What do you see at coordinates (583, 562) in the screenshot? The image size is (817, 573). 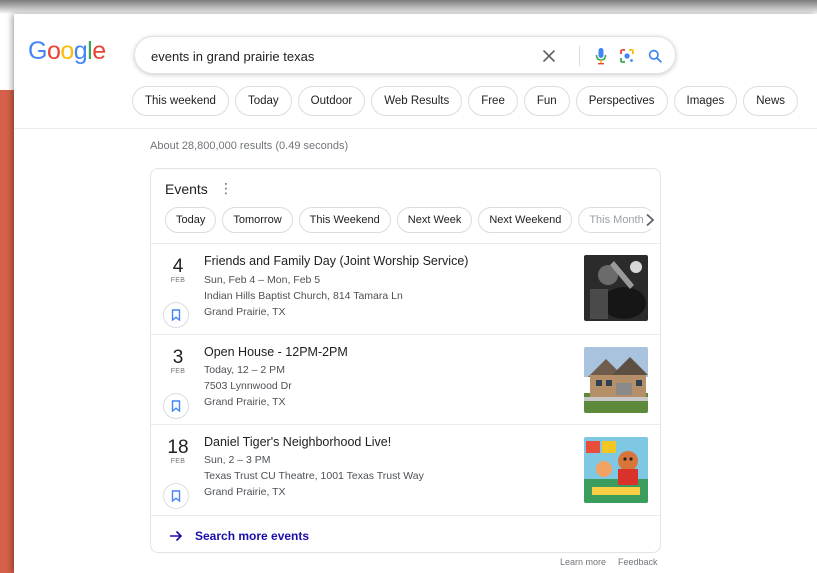 I see `learn-more-link: Learn more` at bounding box center [583, 562].